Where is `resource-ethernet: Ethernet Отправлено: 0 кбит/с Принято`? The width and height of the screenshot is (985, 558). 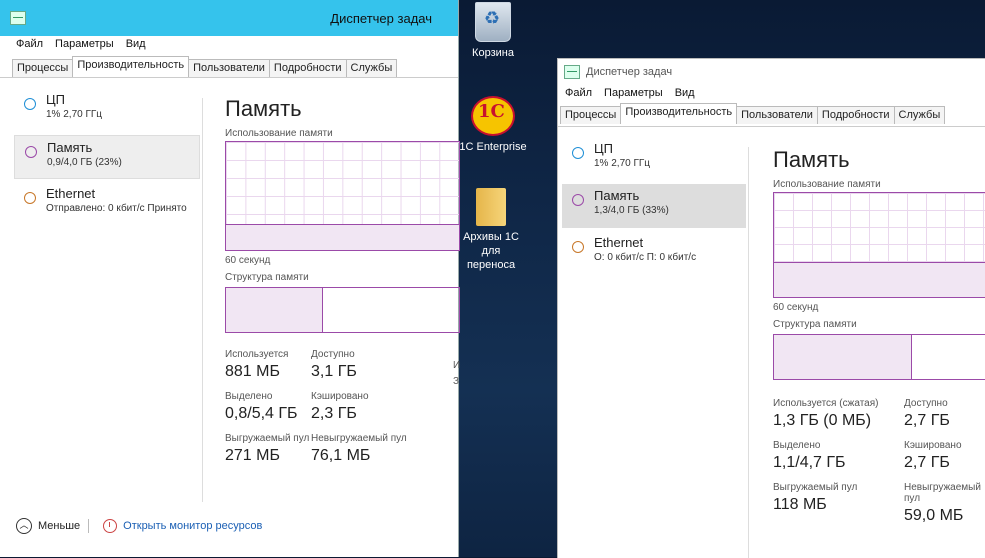 resource-ethernet: Ethernet Отправлено: 0 кбит/с Принято is located at coordinates (107, 204).